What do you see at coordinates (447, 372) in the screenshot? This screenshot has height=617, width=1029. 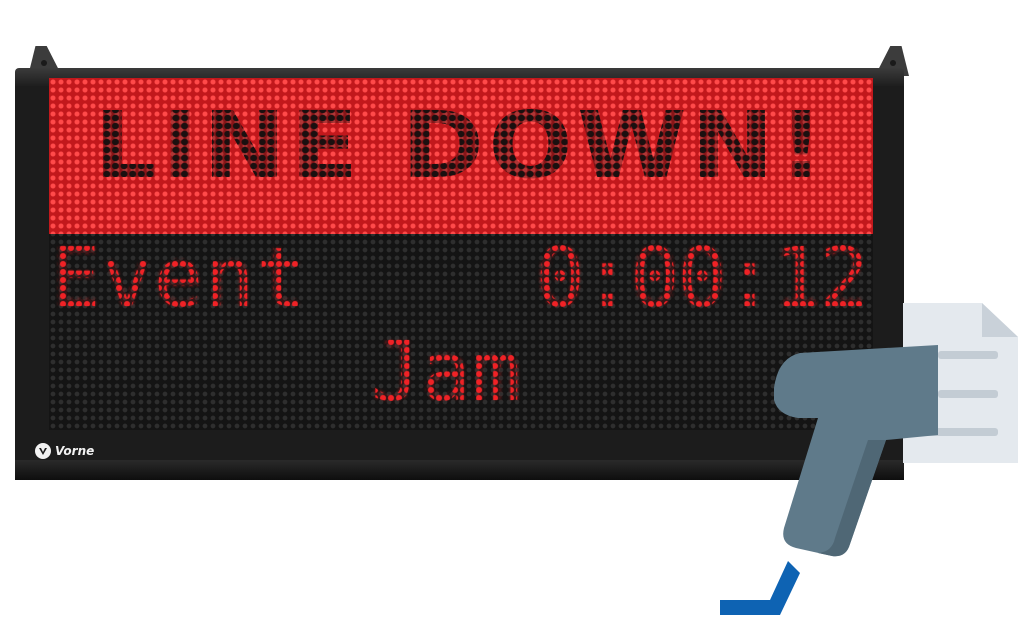 I see `downtime-reason: Jam` at bounding box center [447, 372].